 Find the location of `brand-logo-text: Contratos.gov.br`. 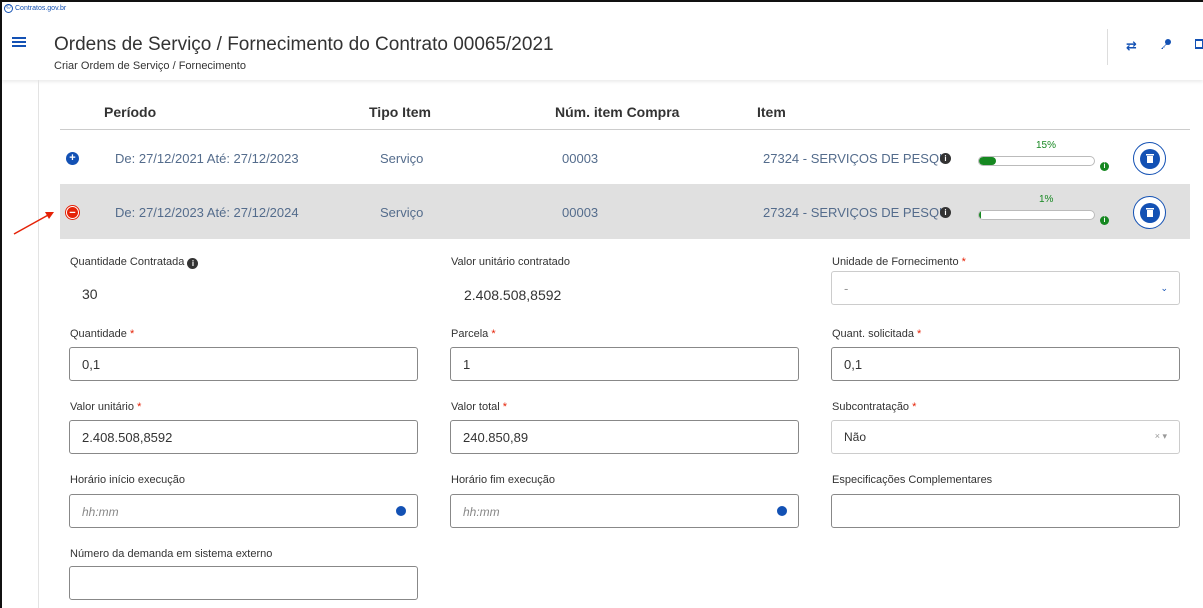

brand-logo-text: Contratos.gov.br is located at coordinates (41, 8).